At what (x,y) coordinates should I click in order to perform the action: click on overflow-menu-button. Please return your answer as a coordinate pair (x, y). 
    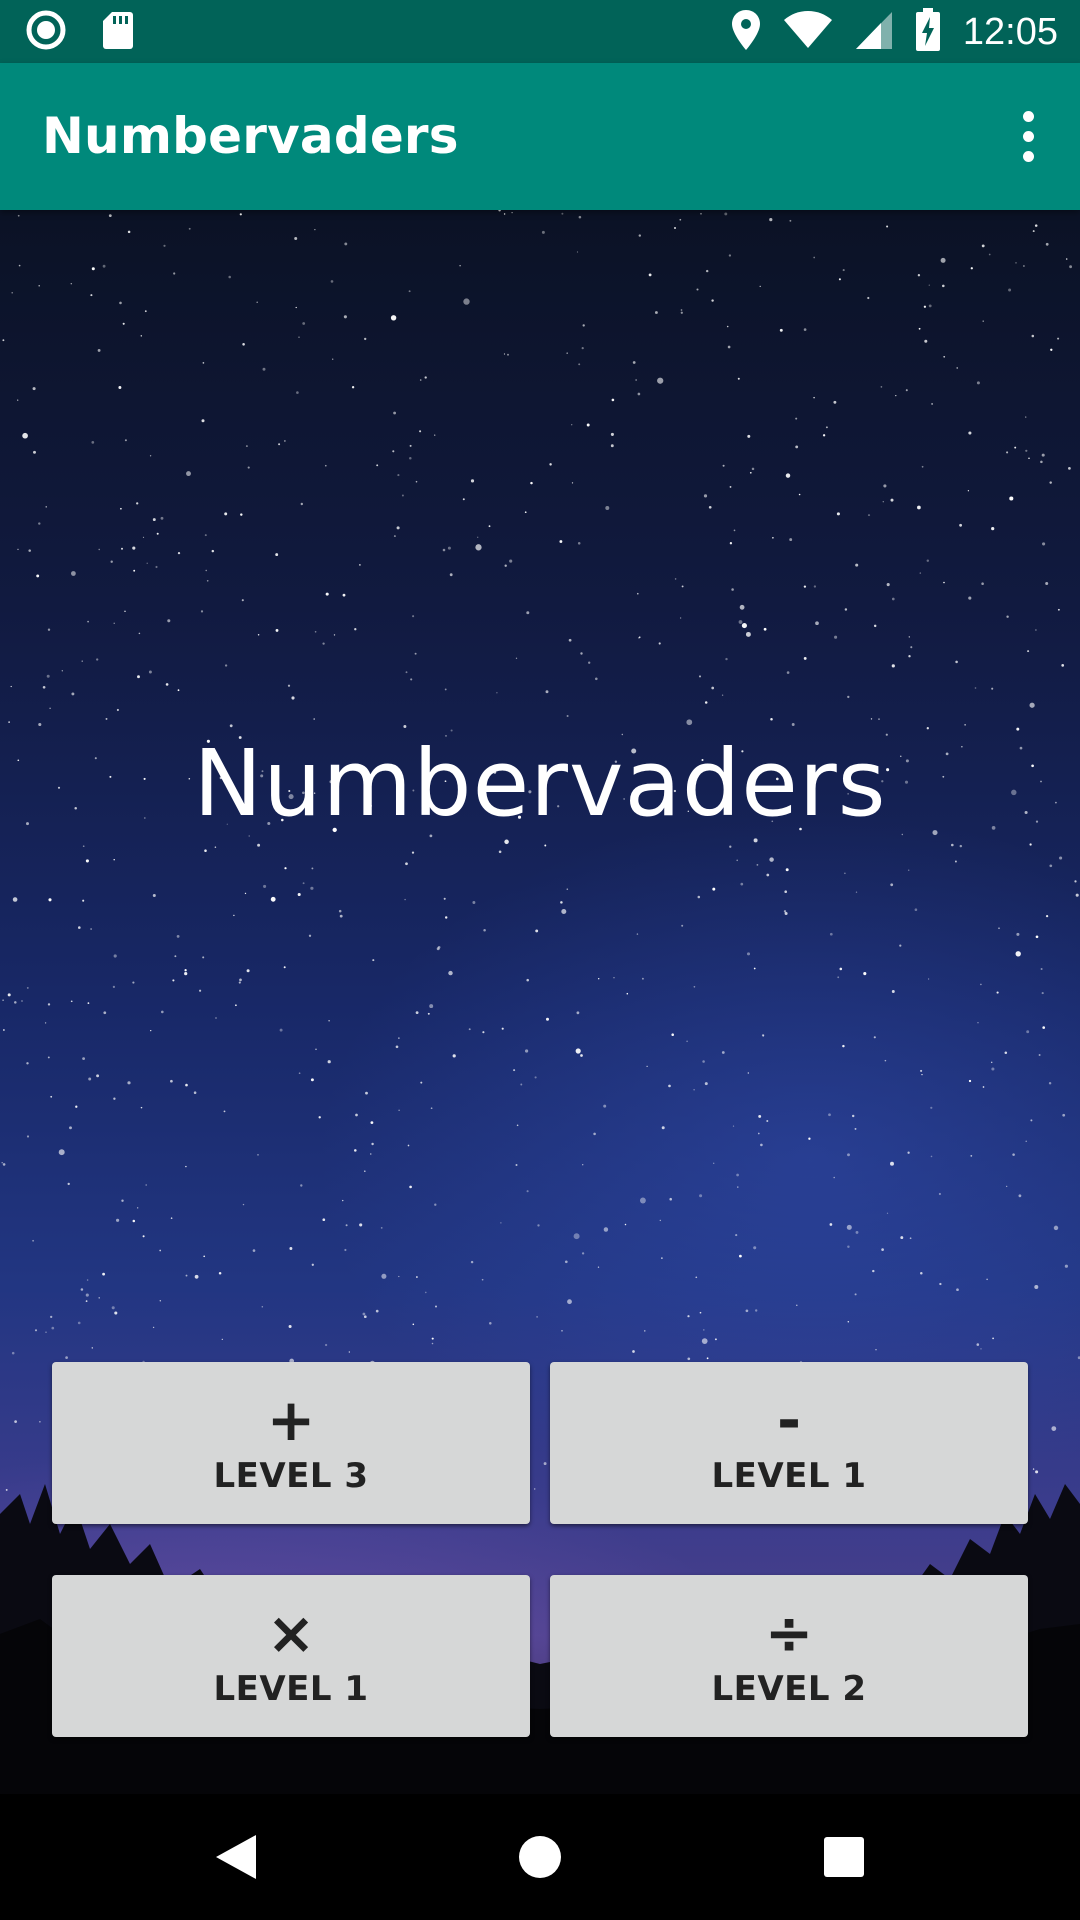
    Looking at the image, I should click on (1028, 136).